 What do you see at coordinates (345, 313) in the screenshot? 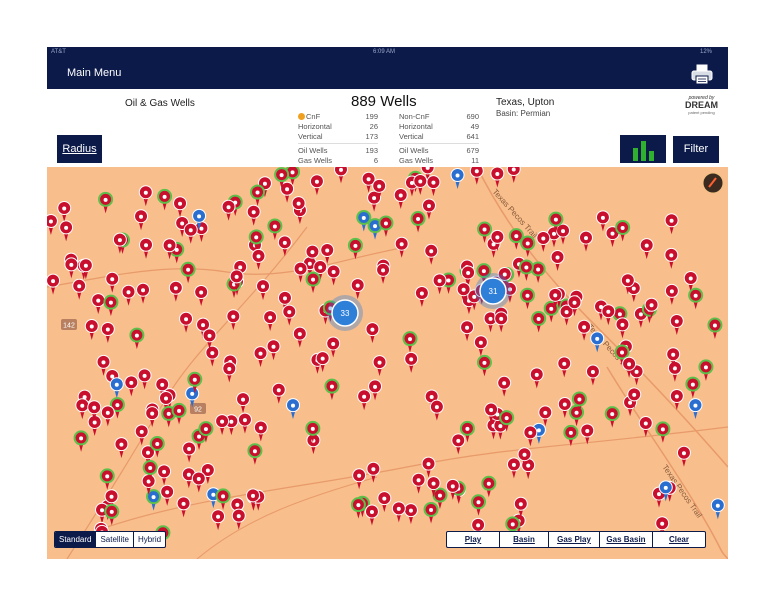
I see `cluster-marker: 33` at bounding box center [345, 313].